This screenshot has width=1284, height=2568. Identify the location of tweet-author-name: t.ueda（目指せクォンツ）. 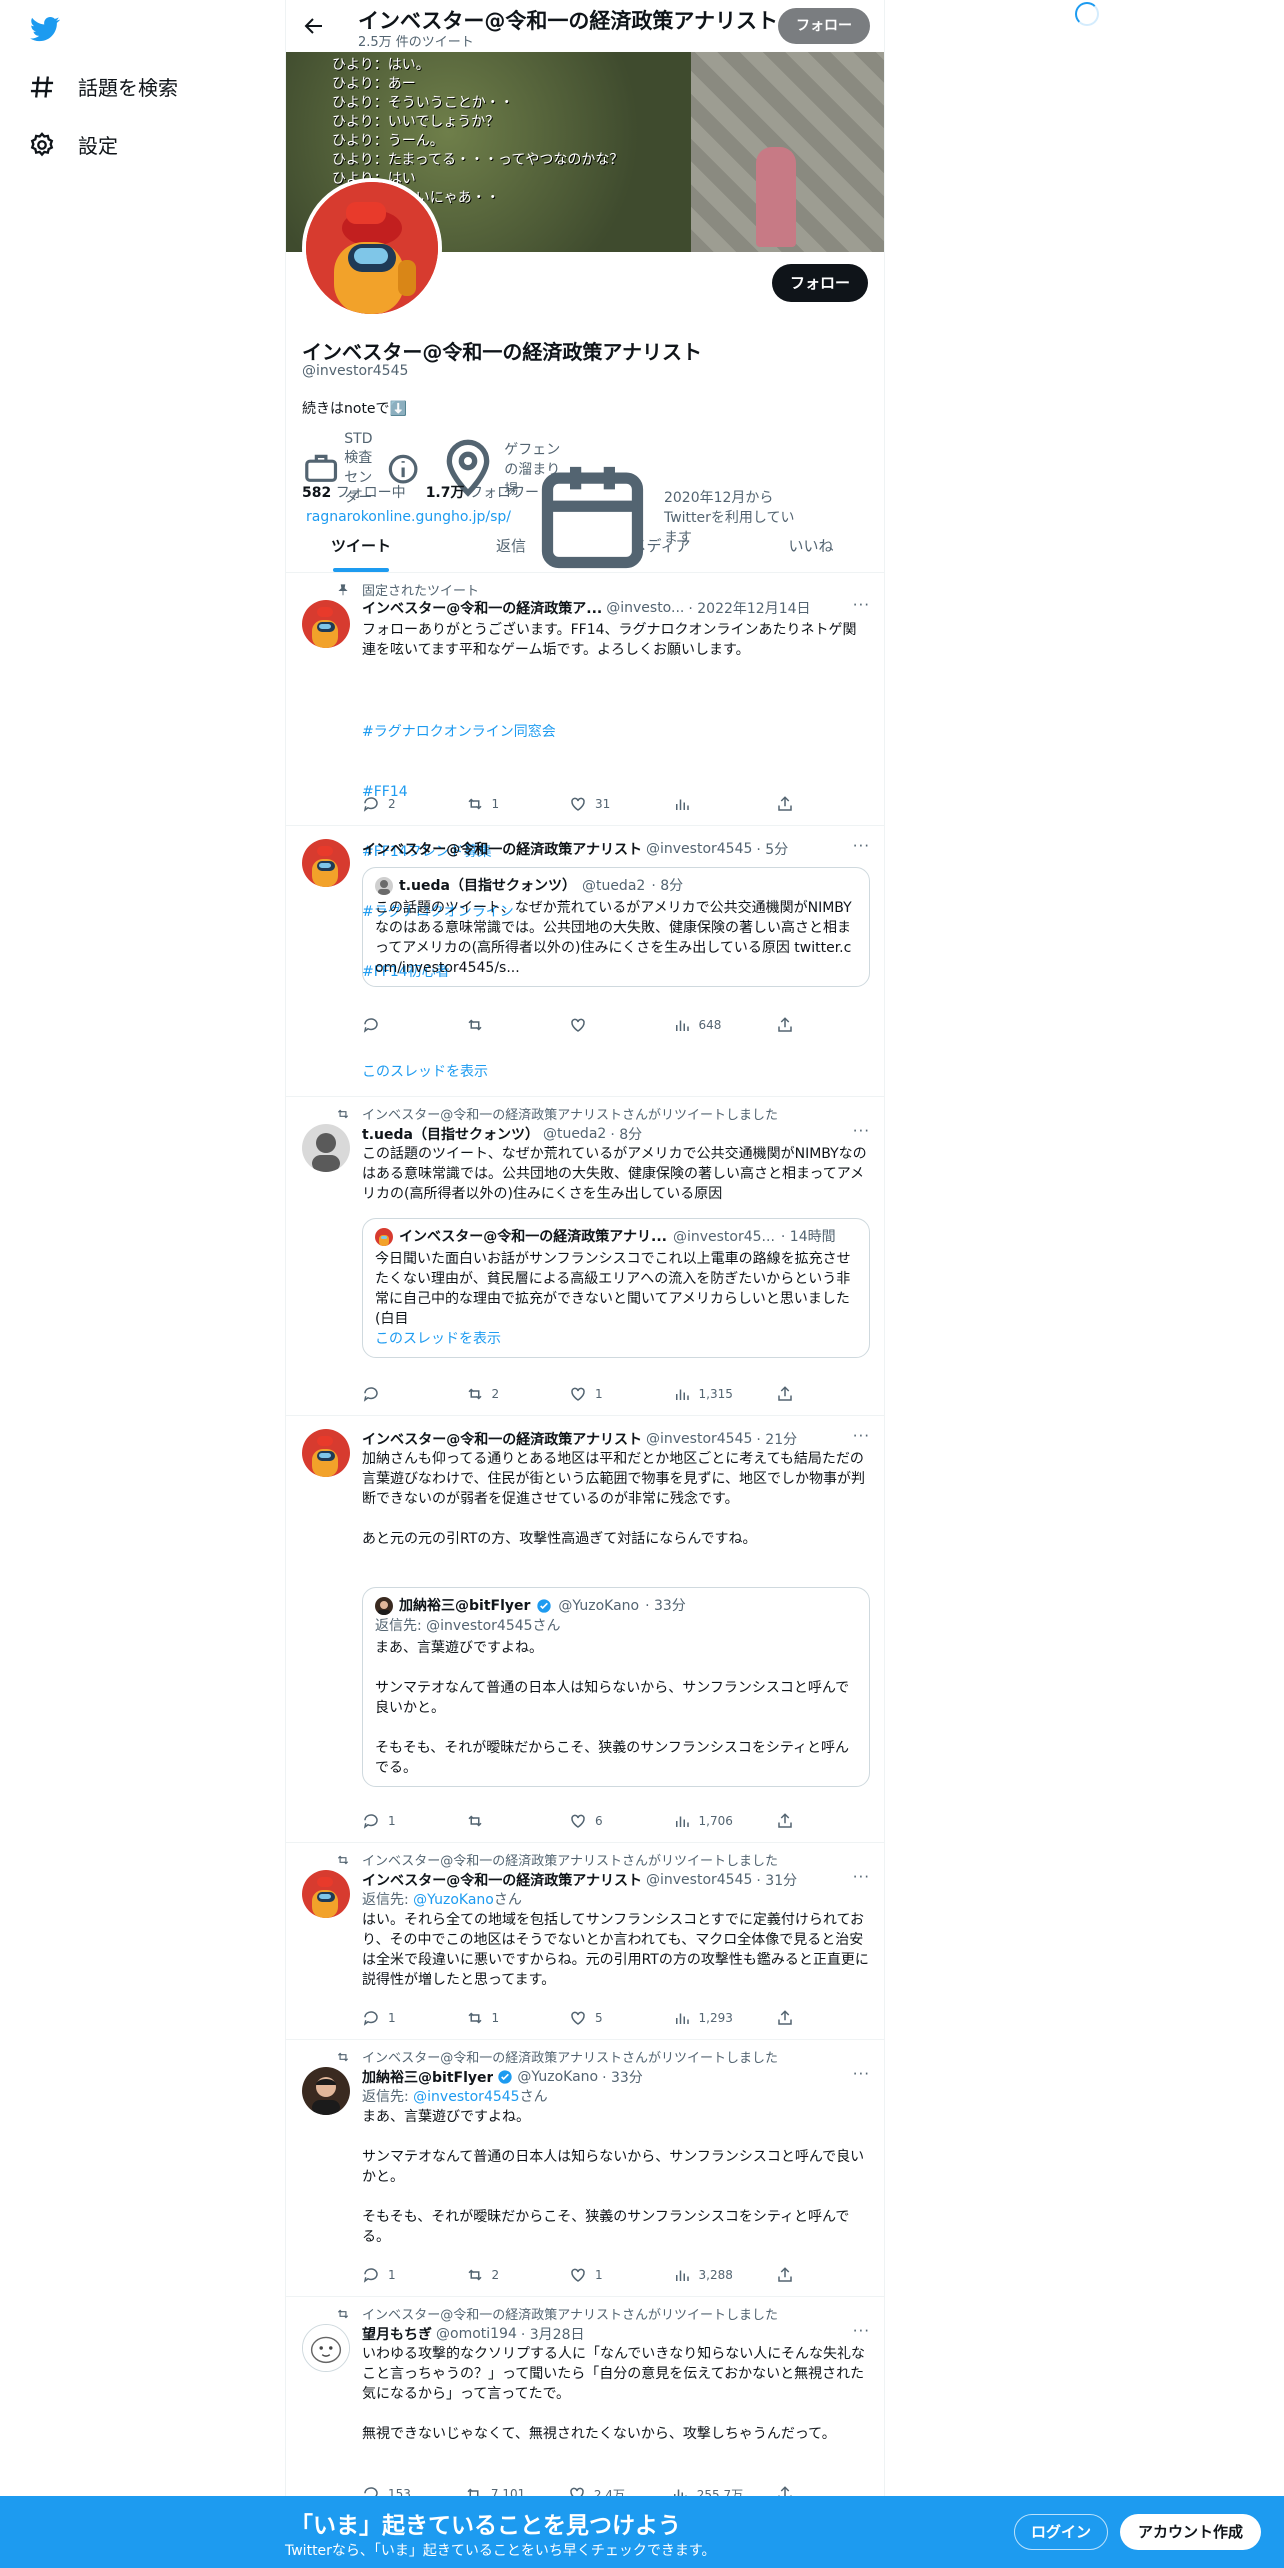
(450, 1134).